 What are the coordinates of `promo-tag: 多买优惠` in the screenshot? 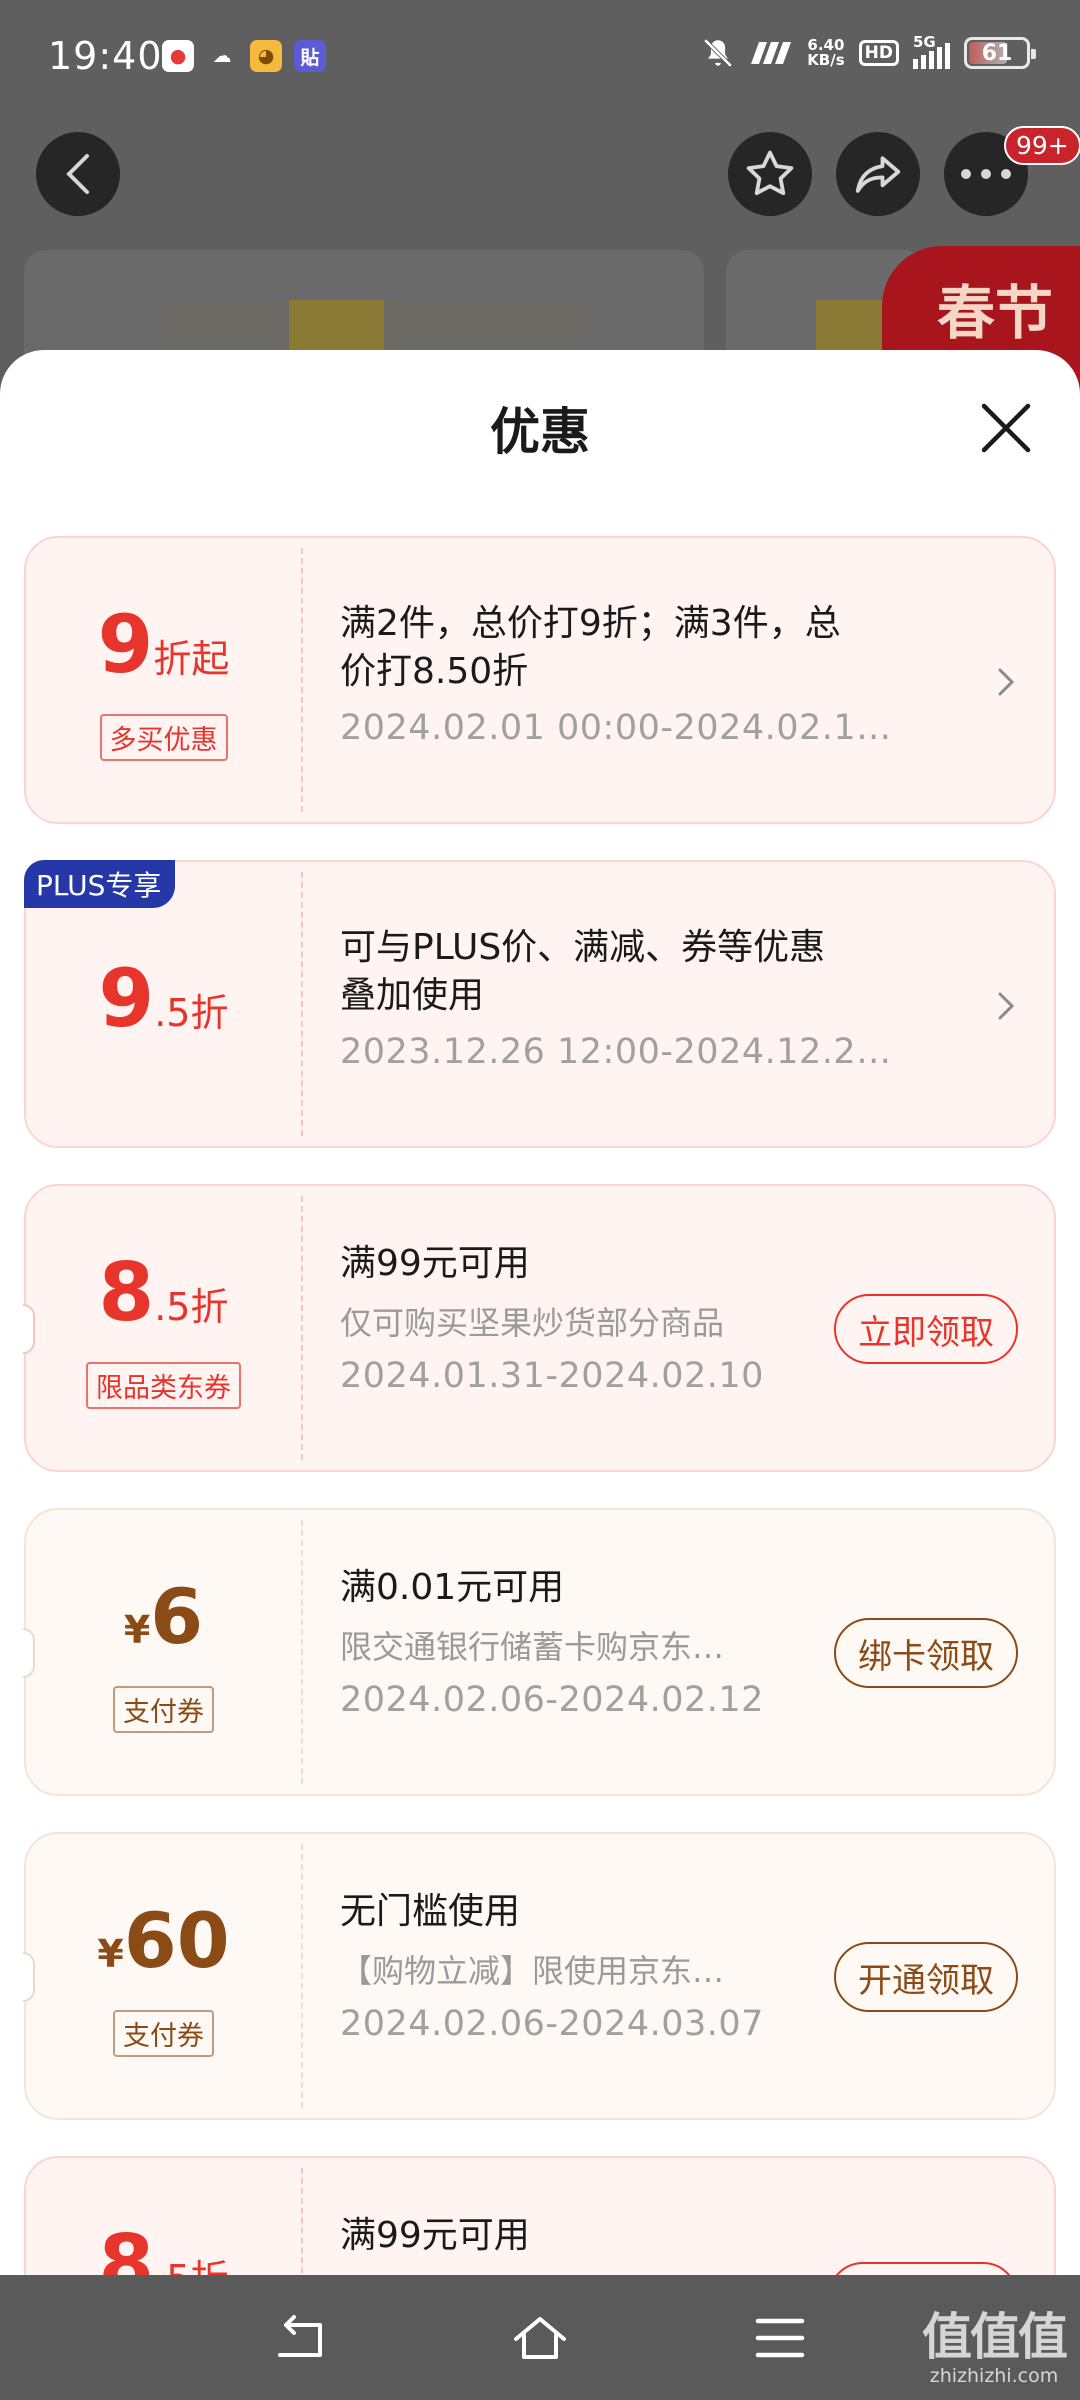 It's located at (163, 737).